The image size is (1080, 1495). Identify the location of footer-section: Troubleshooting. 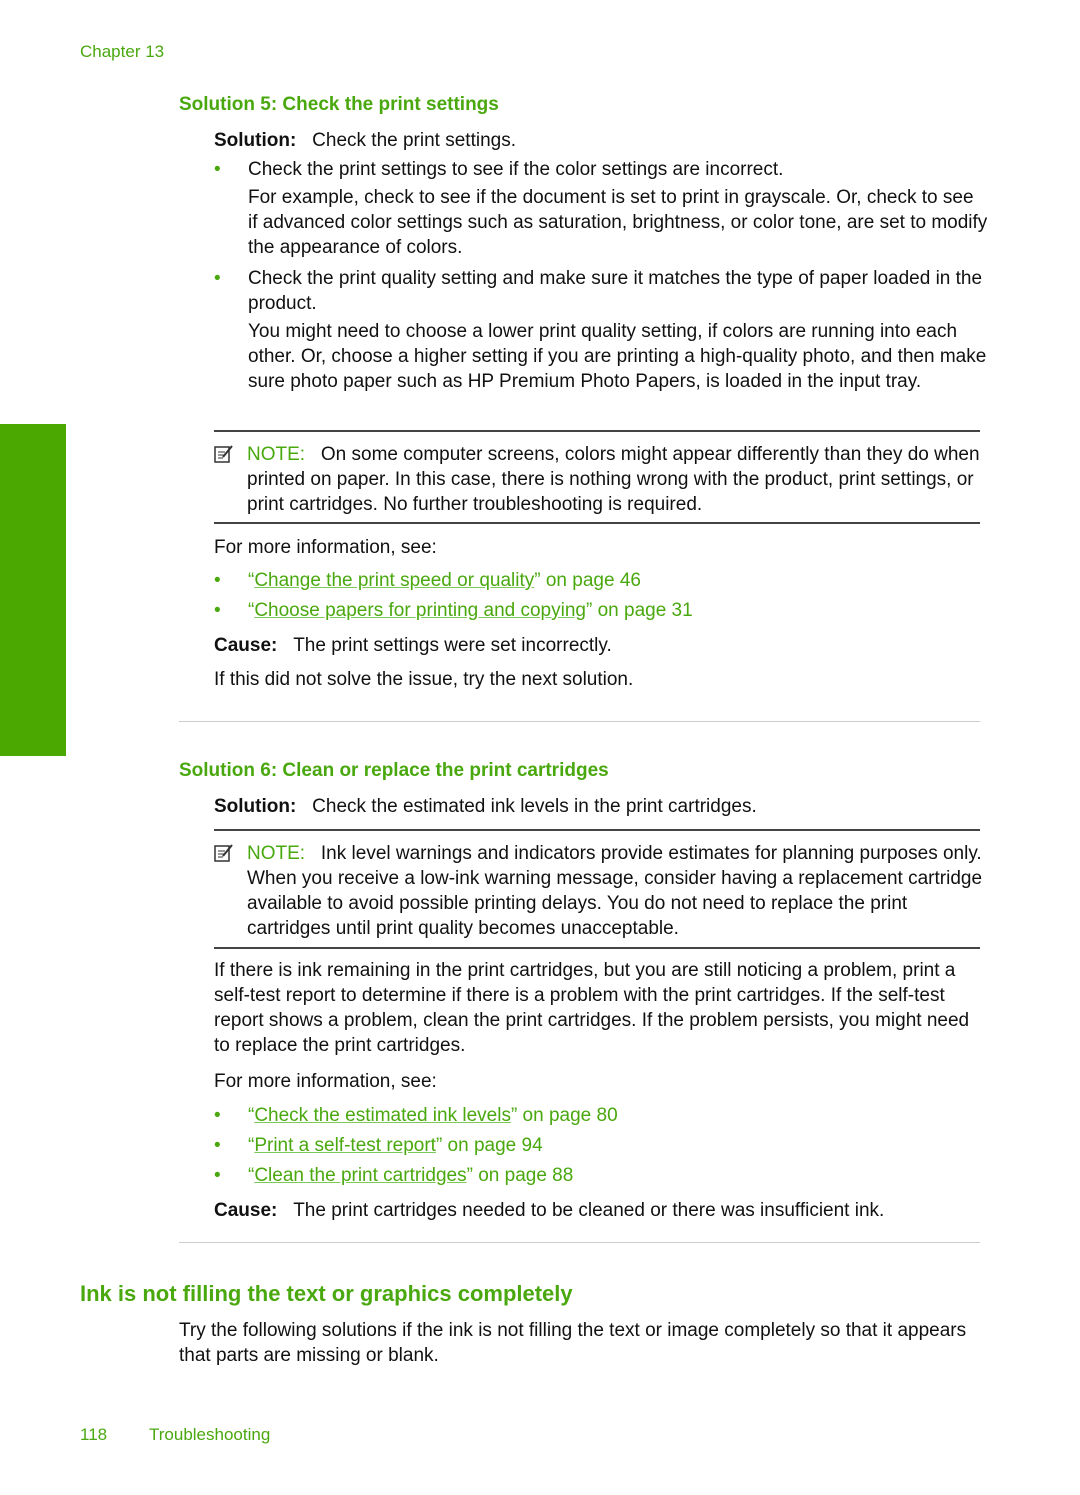
(210, 1434).